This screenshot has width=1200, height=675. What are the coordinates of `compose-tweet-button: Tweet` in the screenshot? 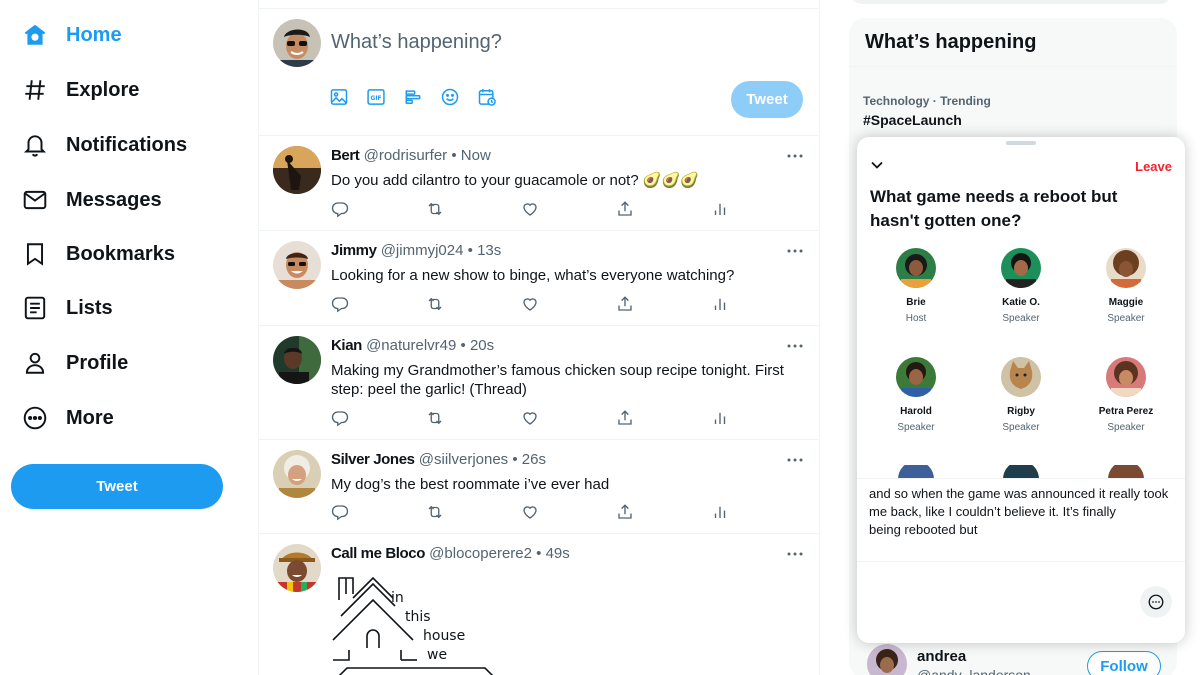 It's located at (767, 99).